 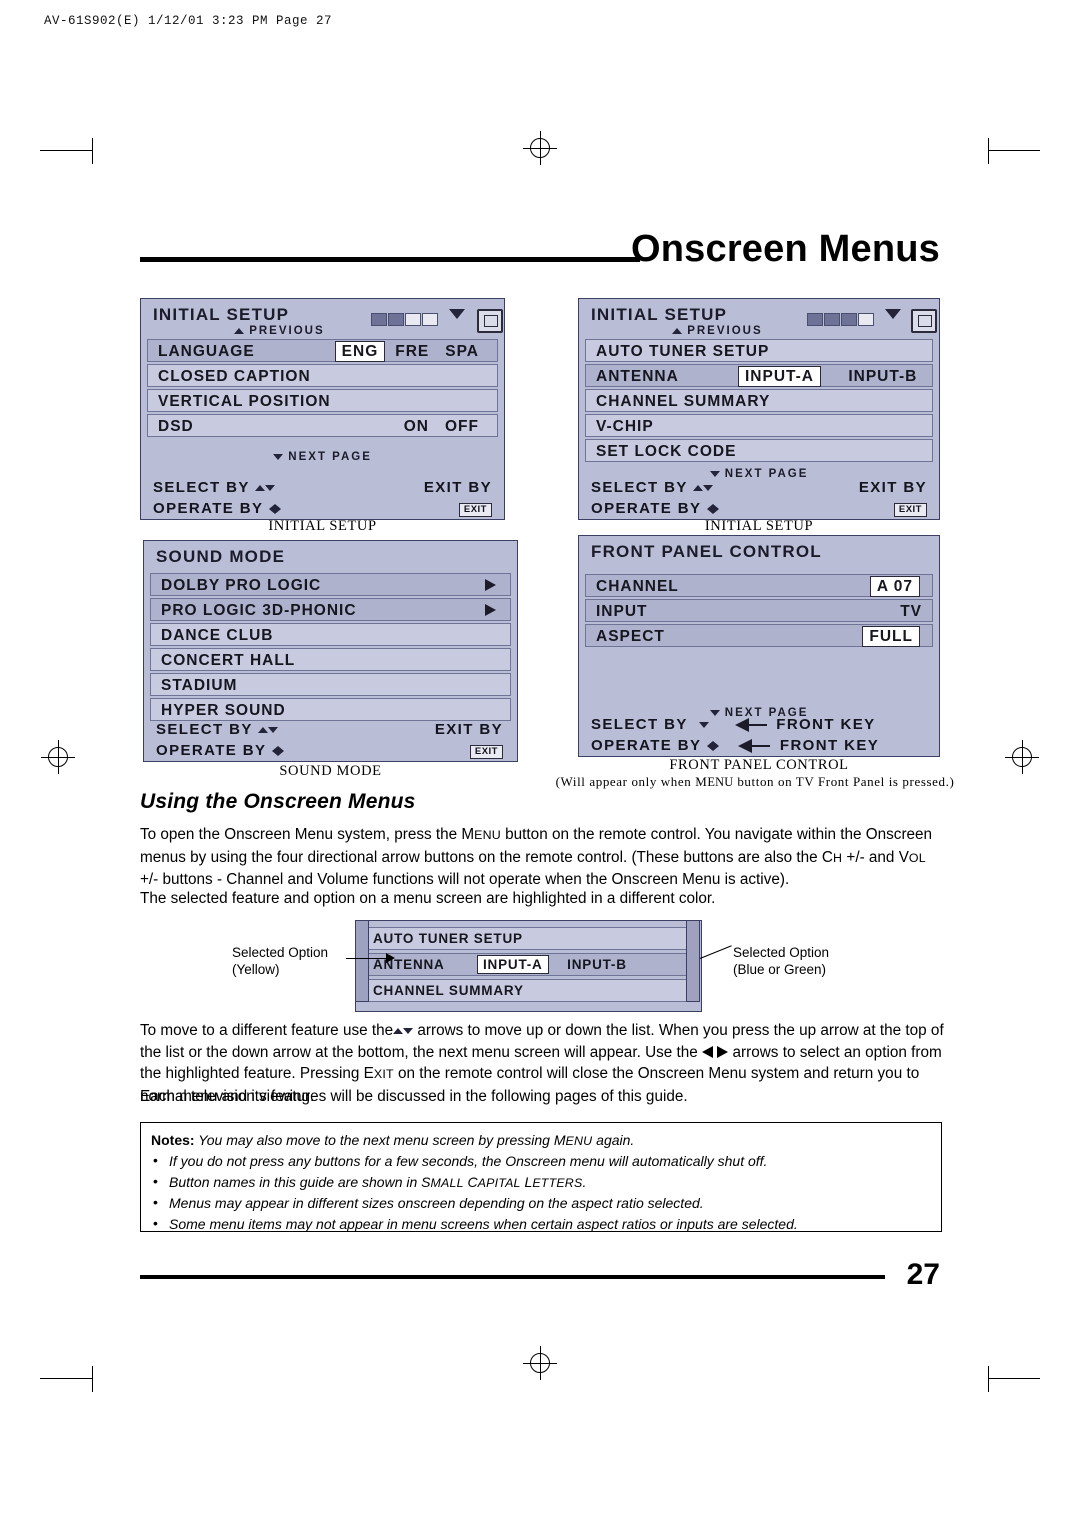 I want to click on printer-header: AV-61S902(E) 1/12/01 3:23 PM Page 27, so click(x=188, y=21).